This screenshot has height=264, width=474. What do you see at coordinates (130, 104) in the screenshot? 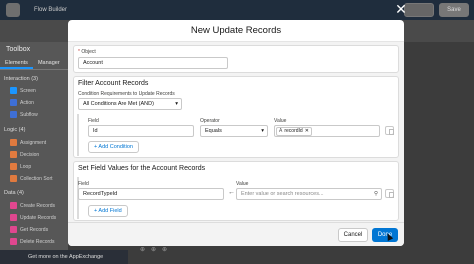
I see `condition-select: All Conditions Are Met (AND) ▾` at bounding box center [130, 104].